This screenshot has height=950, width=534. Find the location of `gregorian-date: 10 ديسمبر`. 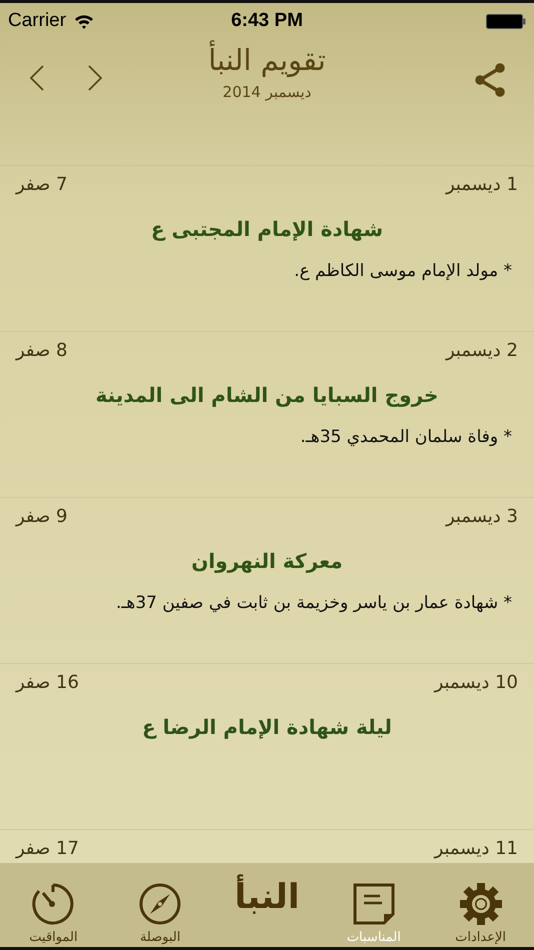

gregorian-date: 10 ديسمبر is located at coordinates (476, 682).